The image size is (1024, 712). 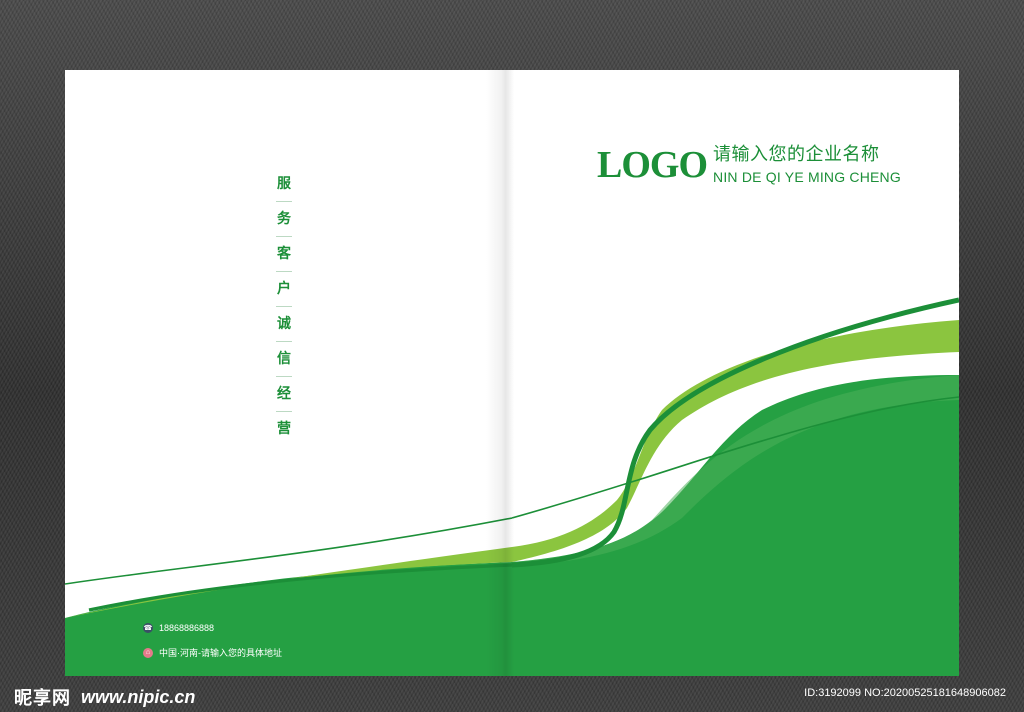 What do you see at coordinates (652, 165) in the screenshot?
I see `logo-text: LOGO` at bounding box center [652, 165].